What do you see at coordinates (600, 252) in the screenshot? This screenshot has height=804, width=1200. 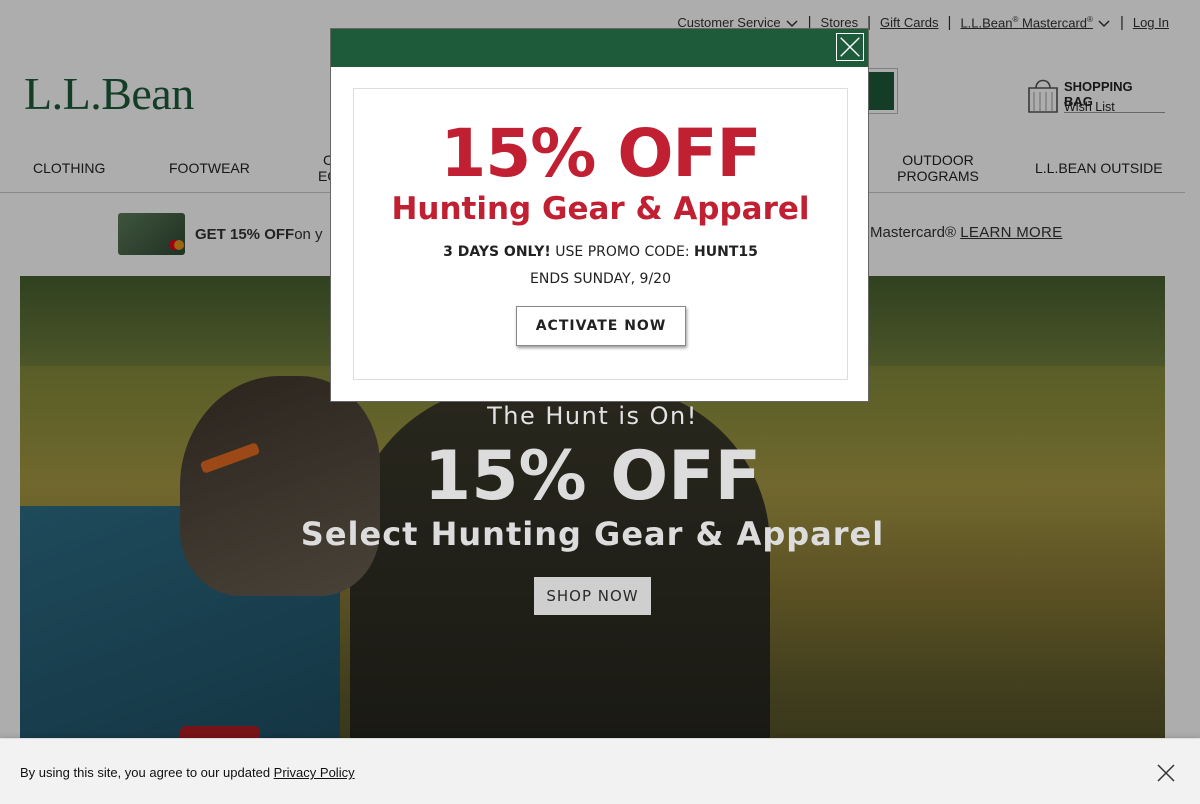 I see `modal-promo-code: 3 DAYS ONLY! USE PROMO CODE: HUNT15` at bounding box center [600, 252].